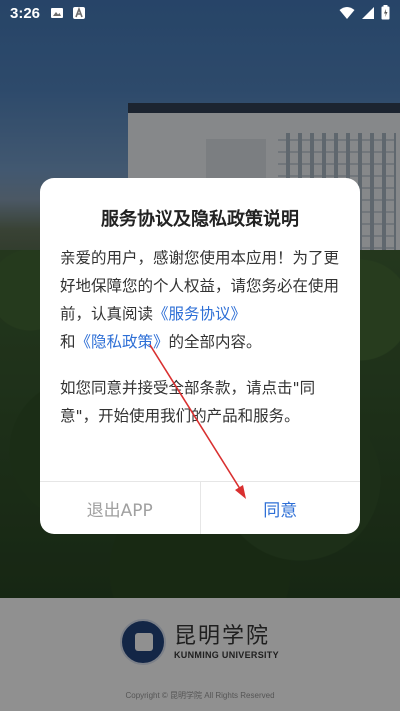  I want to click on service-agreement-link: 《服务协议》, so click(199, 314).